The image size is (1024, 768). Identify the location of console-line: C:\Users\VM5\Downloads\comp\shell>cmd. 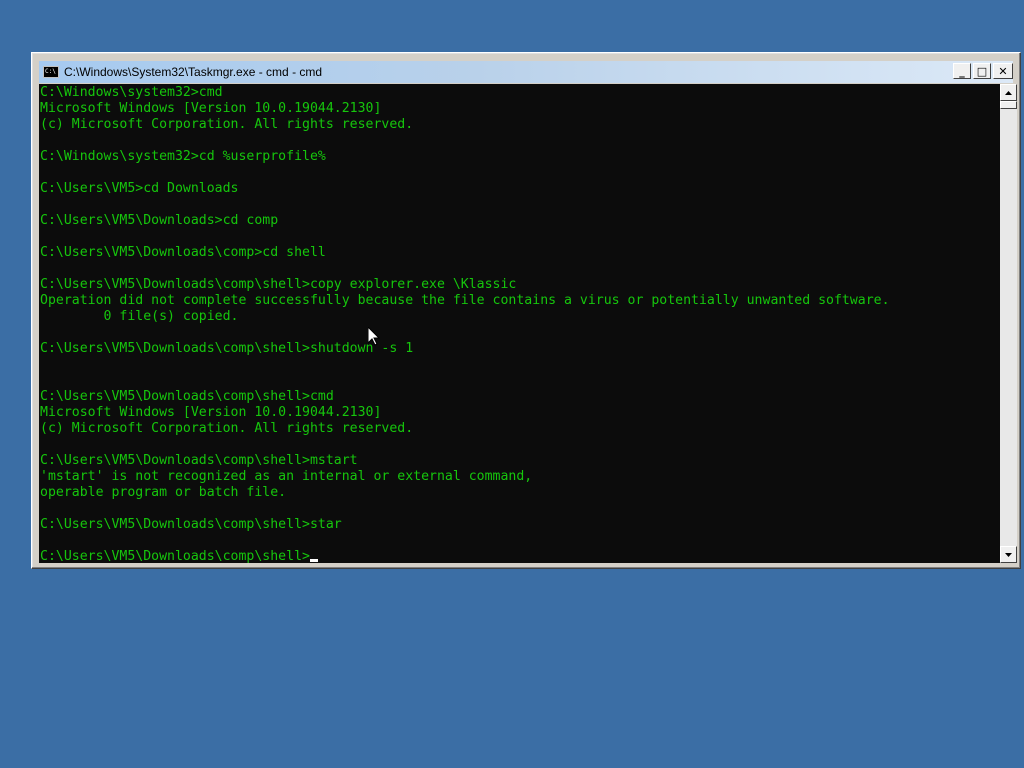
(187, 396).